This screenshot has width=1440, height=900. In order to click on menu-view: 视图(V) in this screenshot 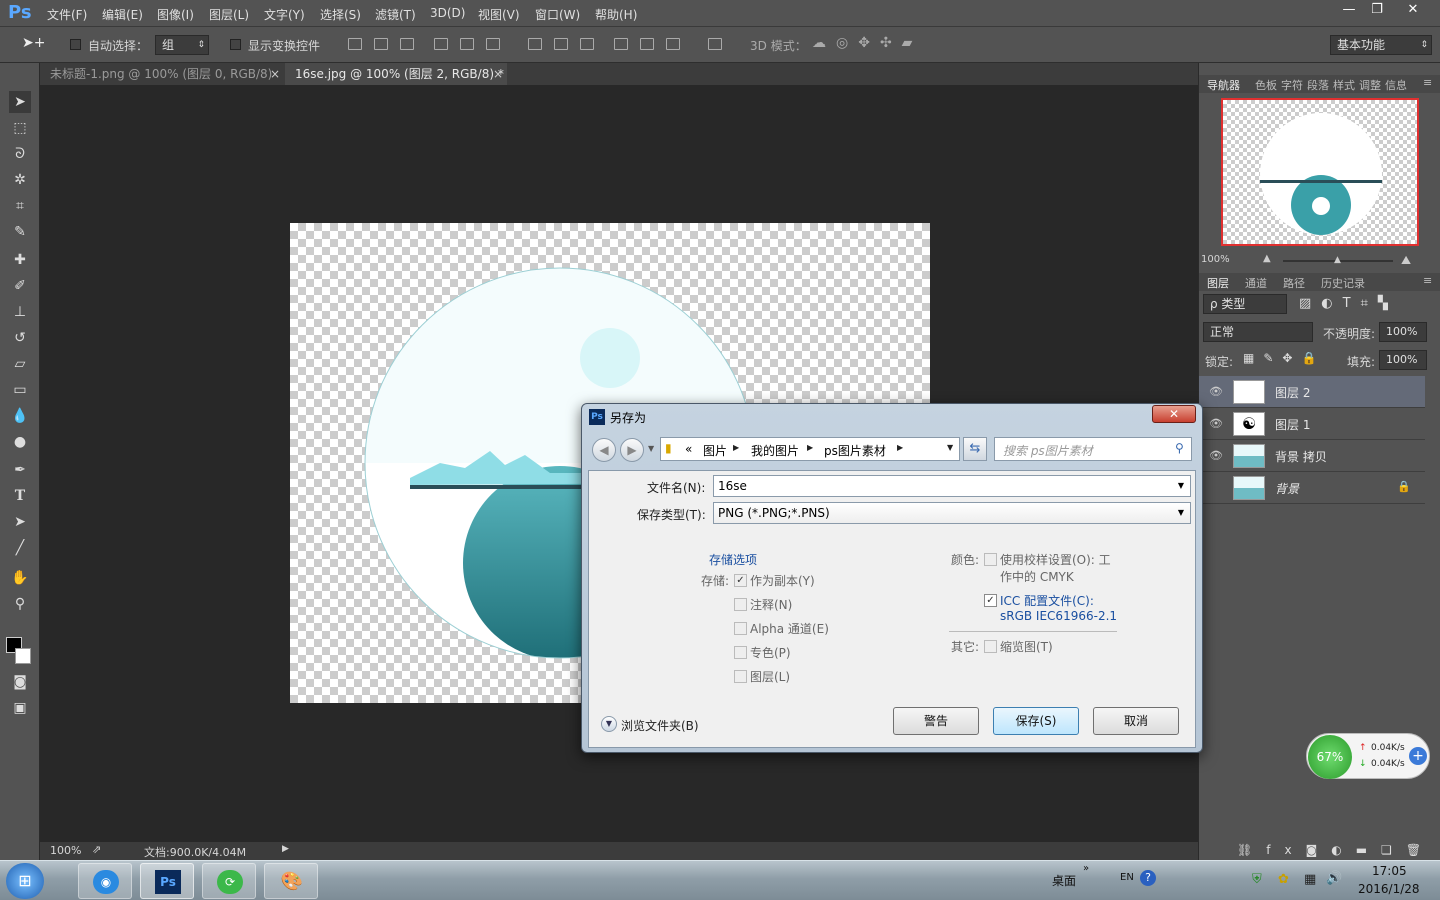, I will do `click(499, 14)`.